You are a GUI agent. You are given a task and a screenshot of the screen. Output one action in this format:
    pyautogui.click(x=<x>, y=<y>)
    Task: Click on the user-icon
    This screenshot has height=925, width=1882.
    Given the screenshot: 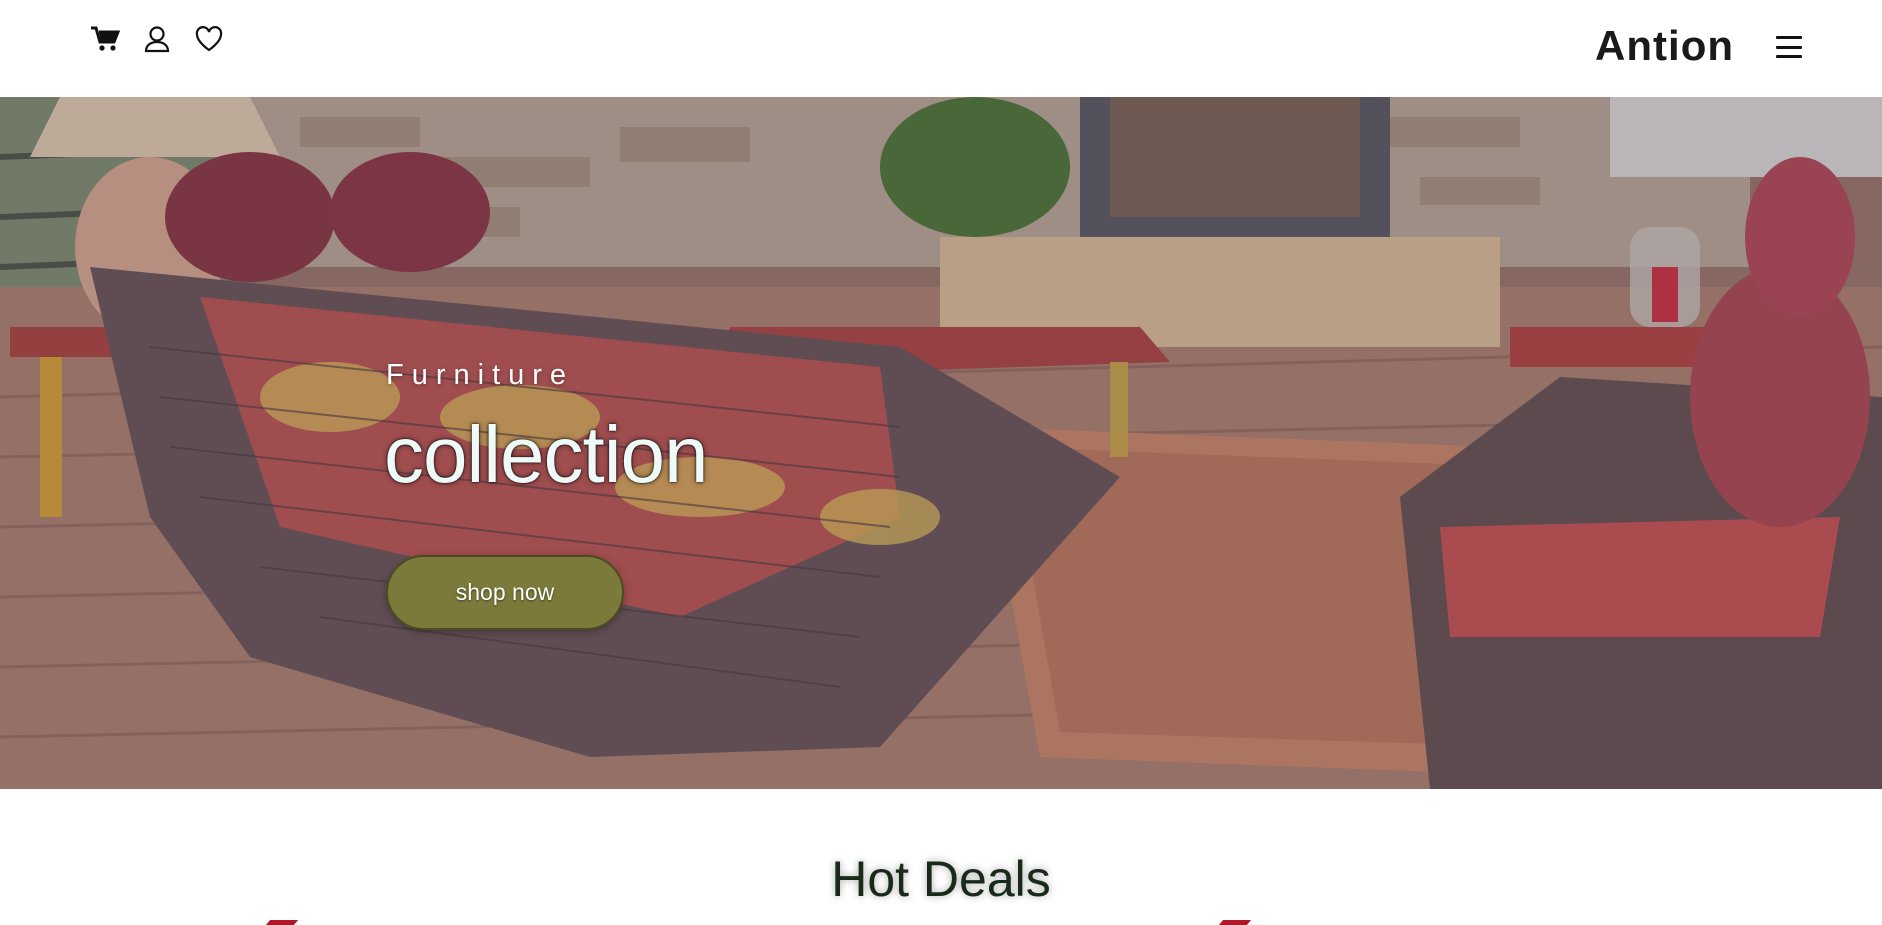 What is the action you would take?
    pyautogui.click(x=157, y=39)
    